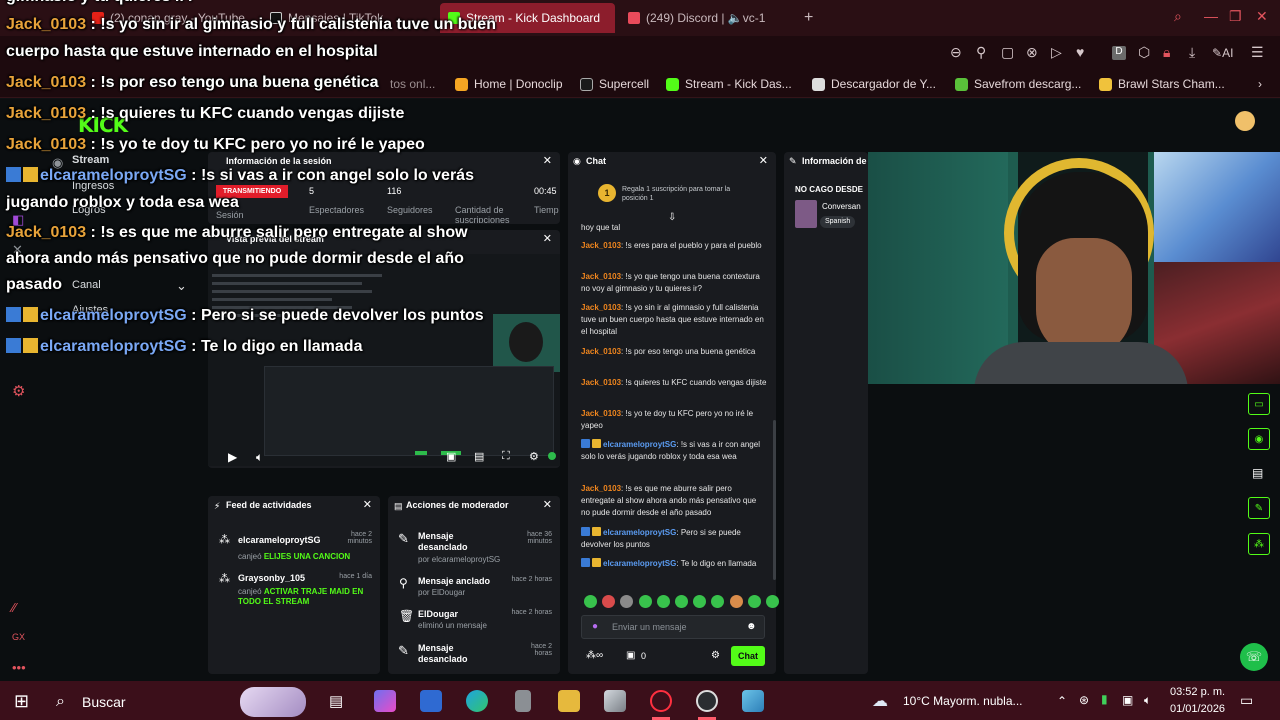 Image resolution: width=1280 pixels, height=720 pixels. I want to click on chevron-up-icon: ⌃, so click(1062, 701).